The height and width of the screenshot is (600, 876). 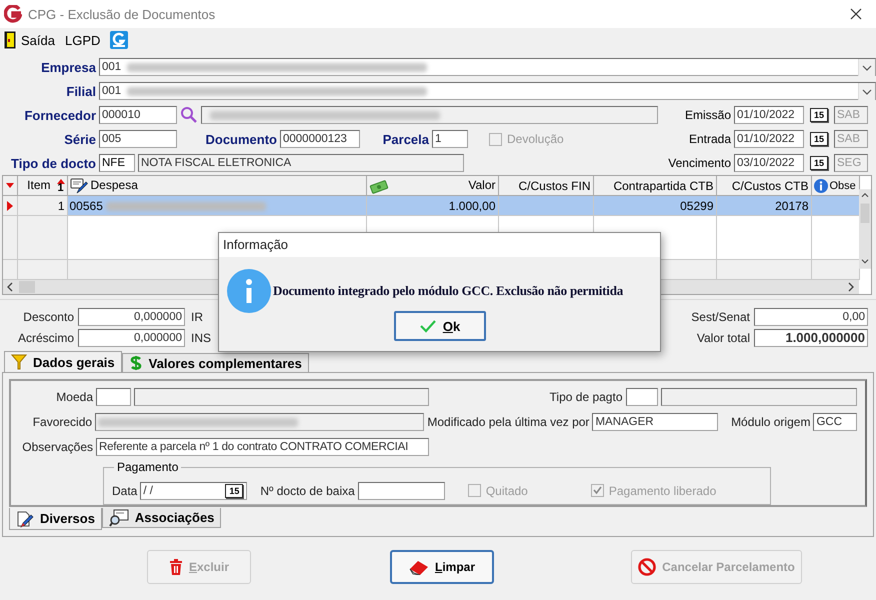 I want to click on clear-button: Limpar, so click(x=442, y=567).